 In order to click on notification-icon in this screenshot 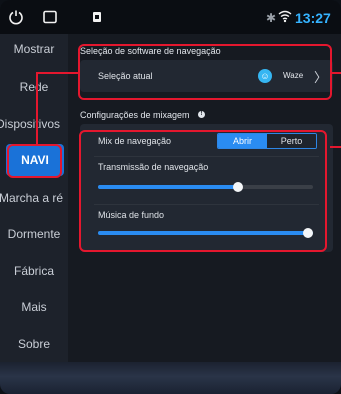, I will do `click(97, 17)`.